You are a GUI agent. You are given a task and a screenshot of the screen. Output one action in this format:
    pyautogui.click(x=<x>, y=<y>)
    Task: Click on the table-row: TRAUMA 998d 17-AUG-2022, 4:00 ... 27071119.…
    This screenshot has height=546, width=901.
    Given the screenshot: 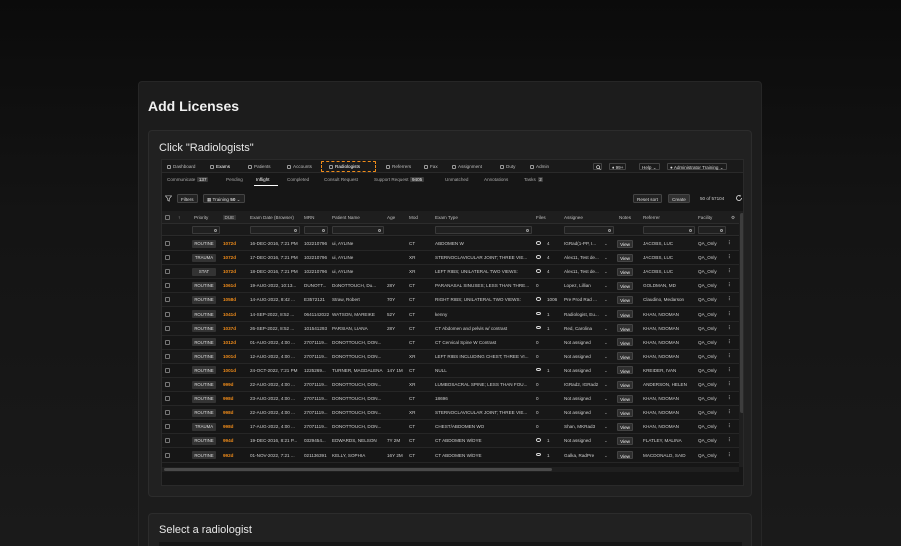 What is the action you would take?
    pyautogui.click(x=450, y=427)
    